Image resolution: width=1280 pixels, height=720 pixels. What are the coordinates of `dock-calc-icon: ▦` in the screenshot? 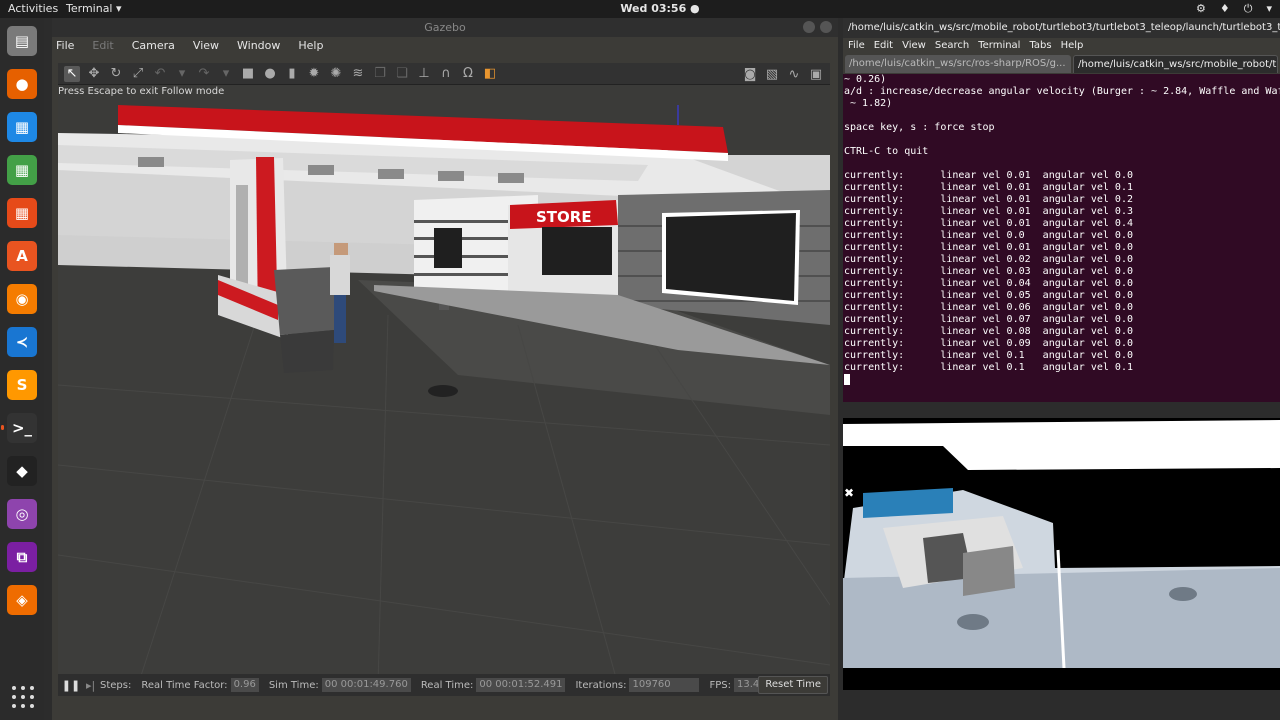 It's located at (22, 170).